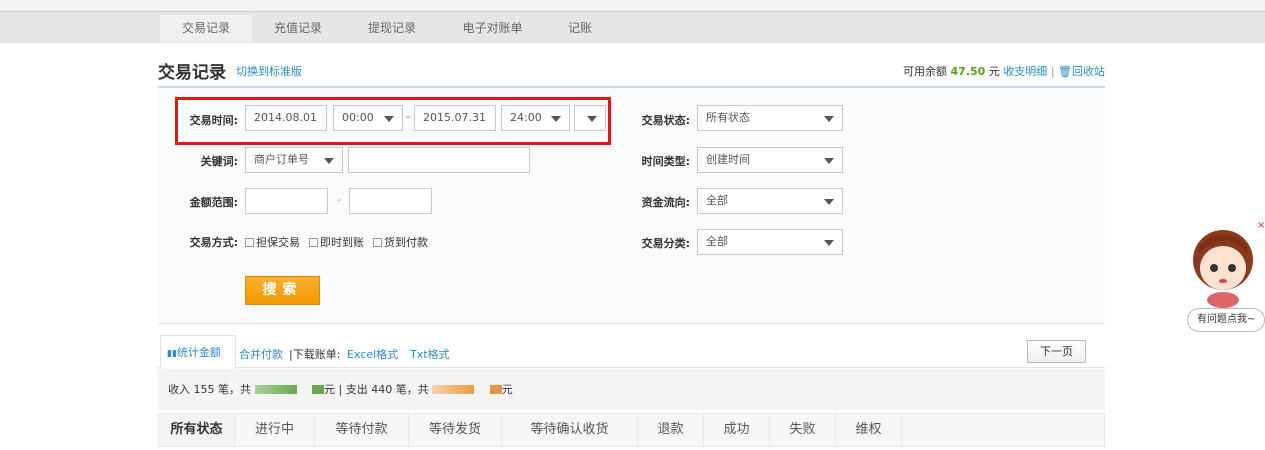 This screenshot has height=450, width=1265. Describe the element at coordinates (392, 28) in the screenshot. I see `nav-tab-withdraw: 提现记录` at that location.